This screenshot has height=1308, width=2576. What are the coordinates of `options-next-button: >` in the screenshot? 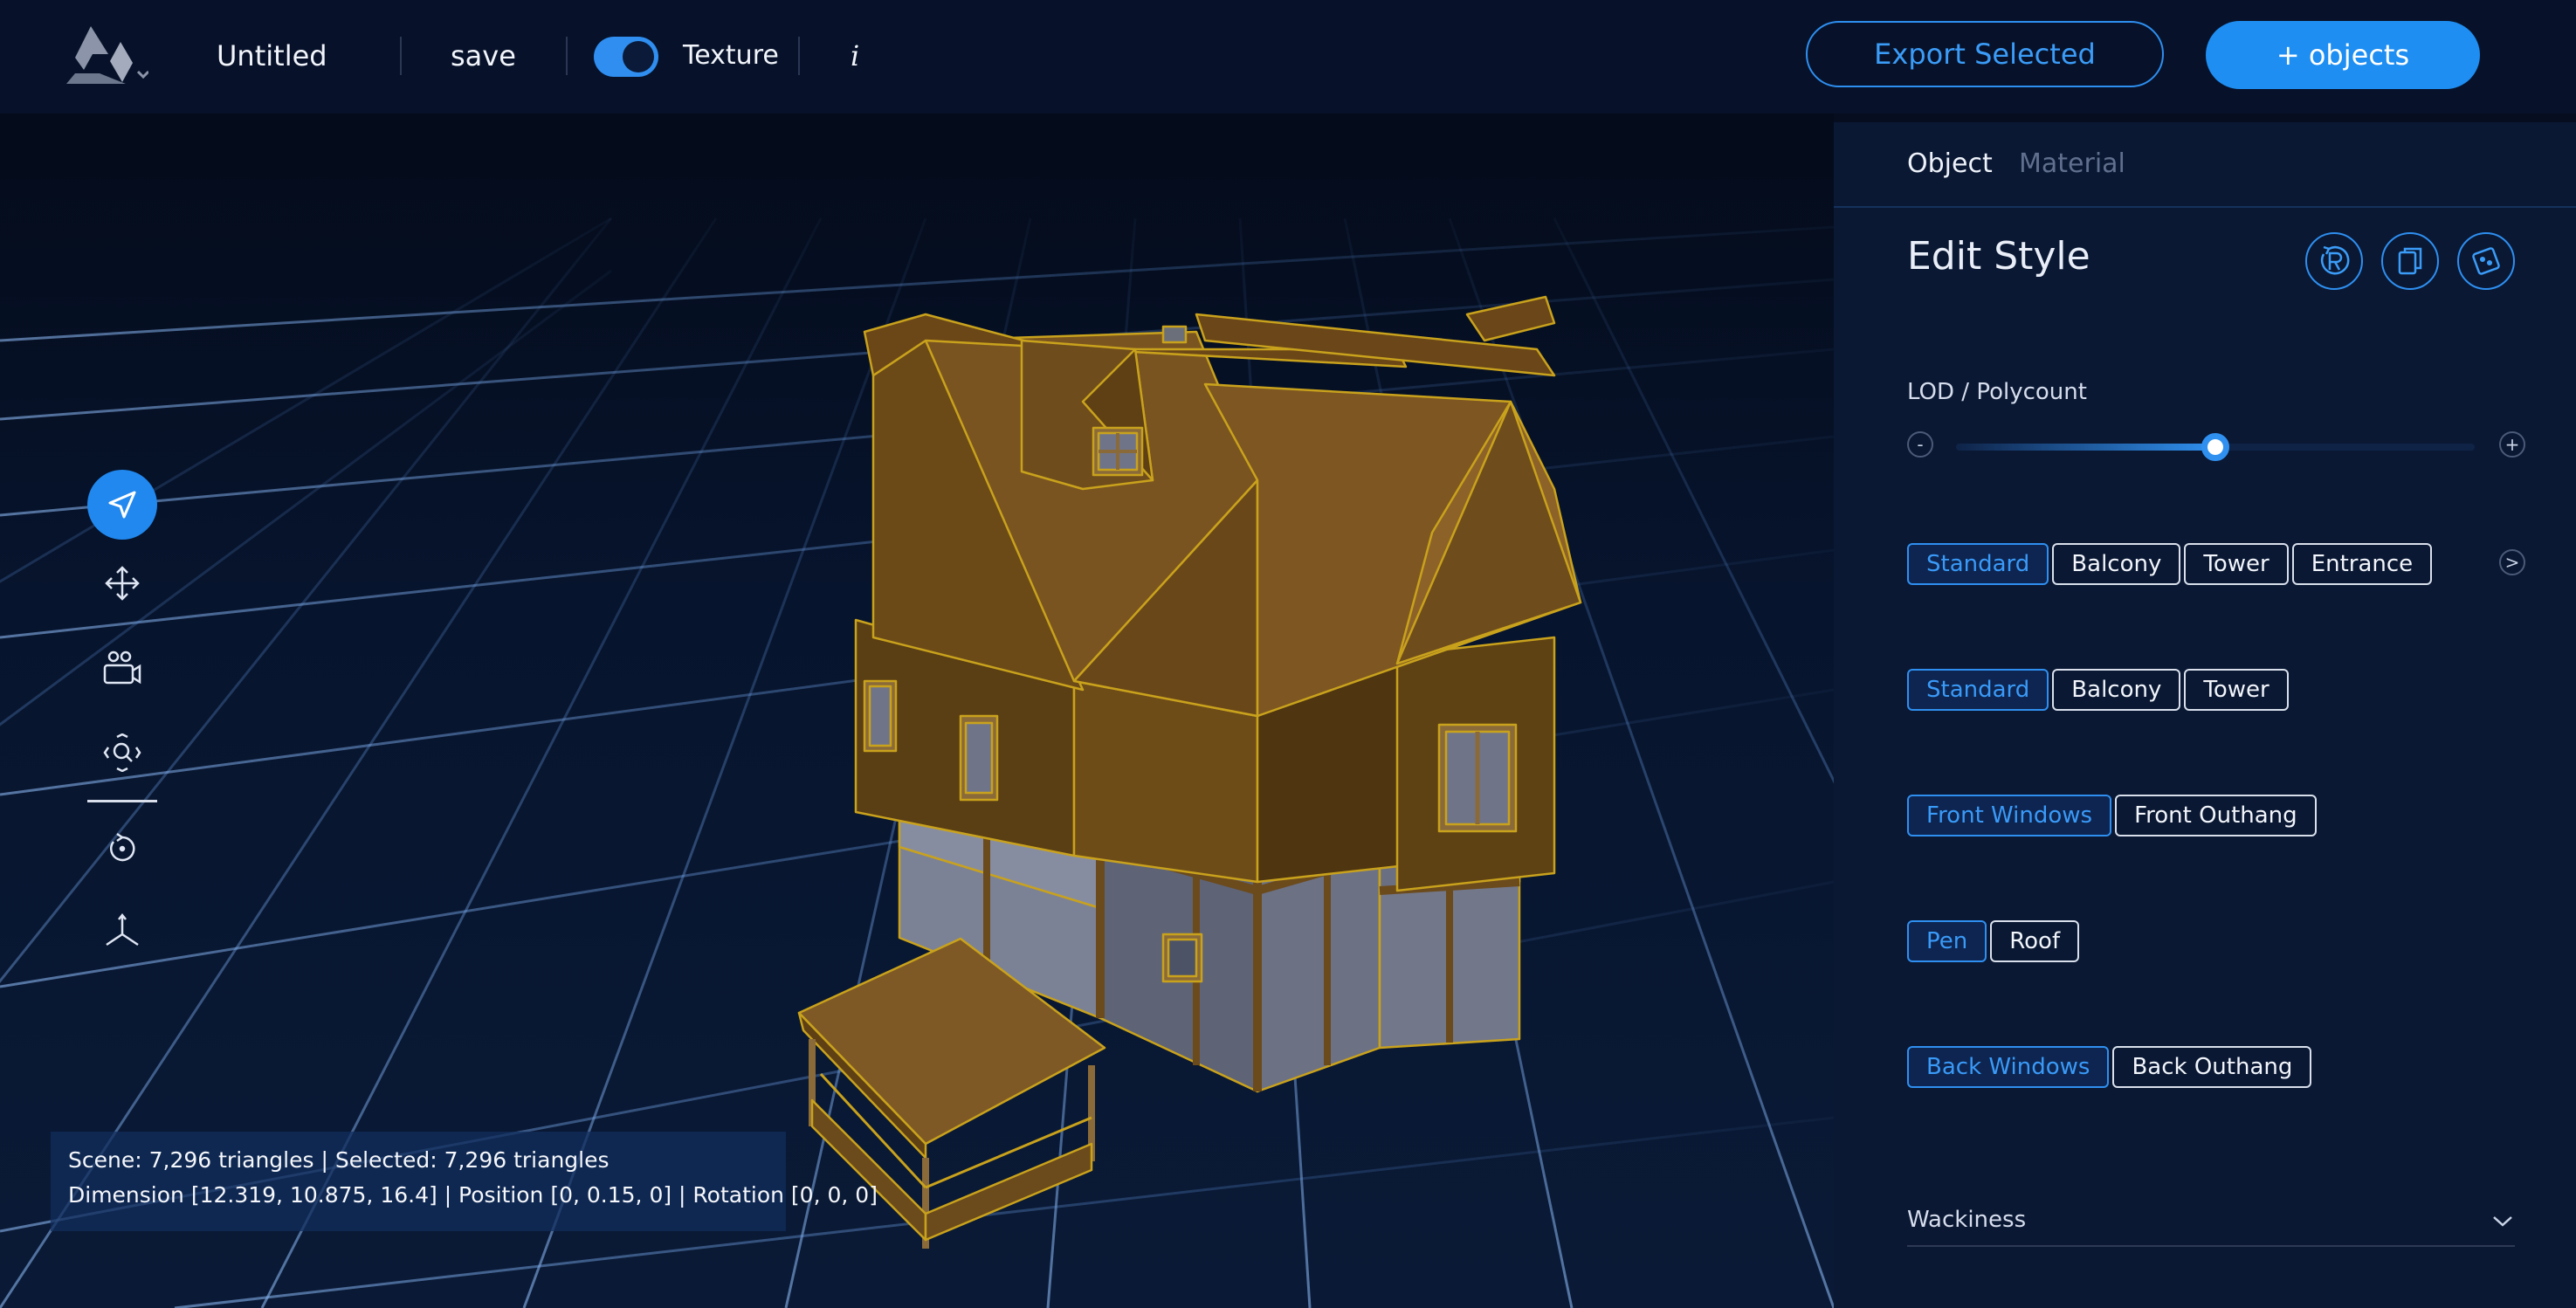 It's located at (2512, 562).